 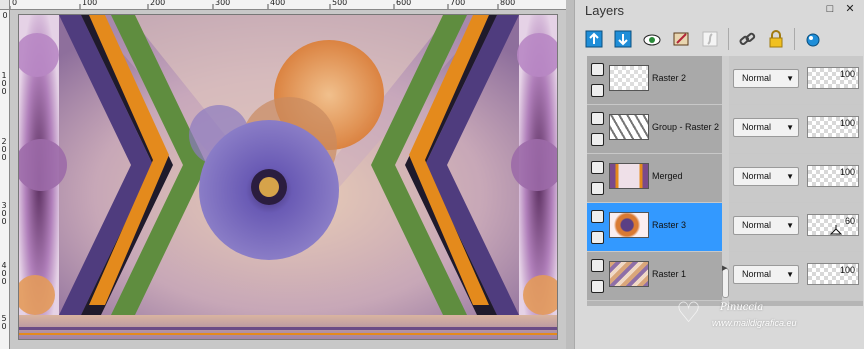 I want to click on maximize-button: □, so click(x=830, y=9).